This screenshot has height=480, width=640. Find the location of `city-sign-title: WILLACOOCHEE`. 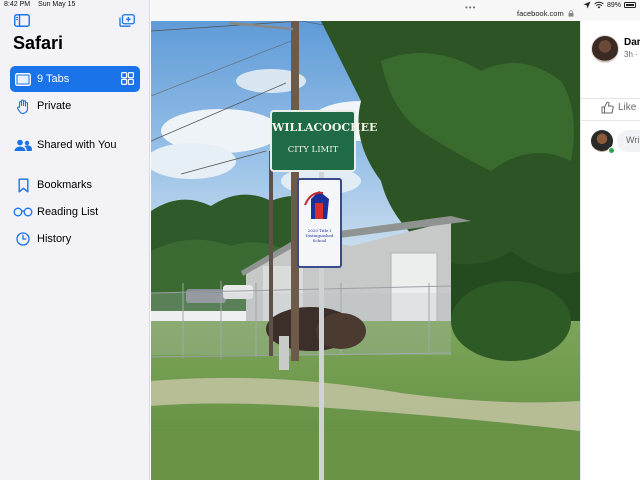

city-sign-title: WILLACOOCHEE is located at coordinates (325, 127).